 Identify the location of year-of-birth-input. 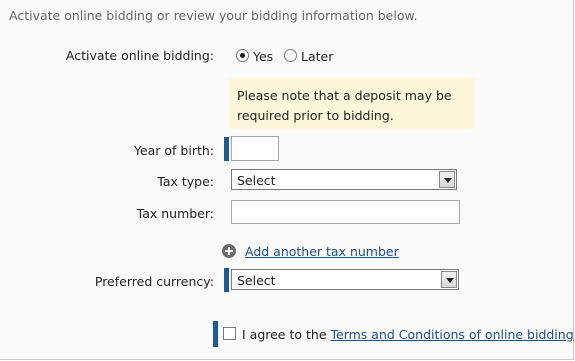
(255, 148).